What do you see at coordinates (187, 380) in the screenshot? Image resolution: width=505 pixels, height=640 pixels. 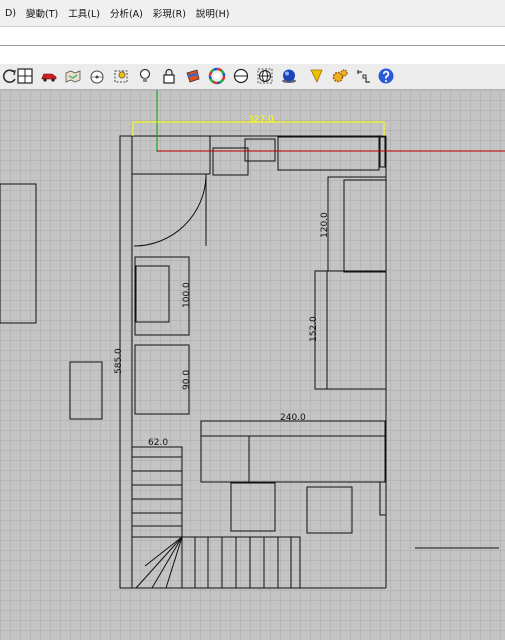 I see `dimension-cabinet-lower: 90.0` at bounding box center [187, 380].